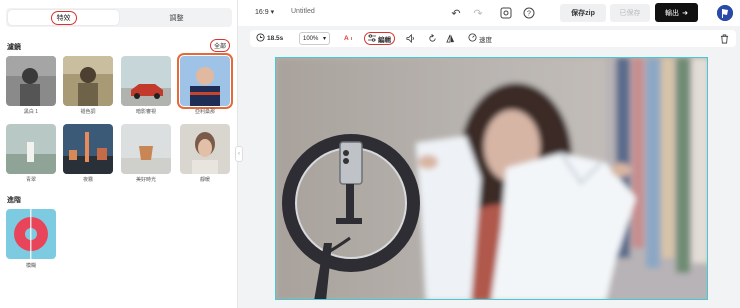 The height and width of the screenshot is (308, 740). What do you see at coordinates (204, 180) in the screenshot?
I see `filter-label: 靜暖` at bounding box center [204, 180].